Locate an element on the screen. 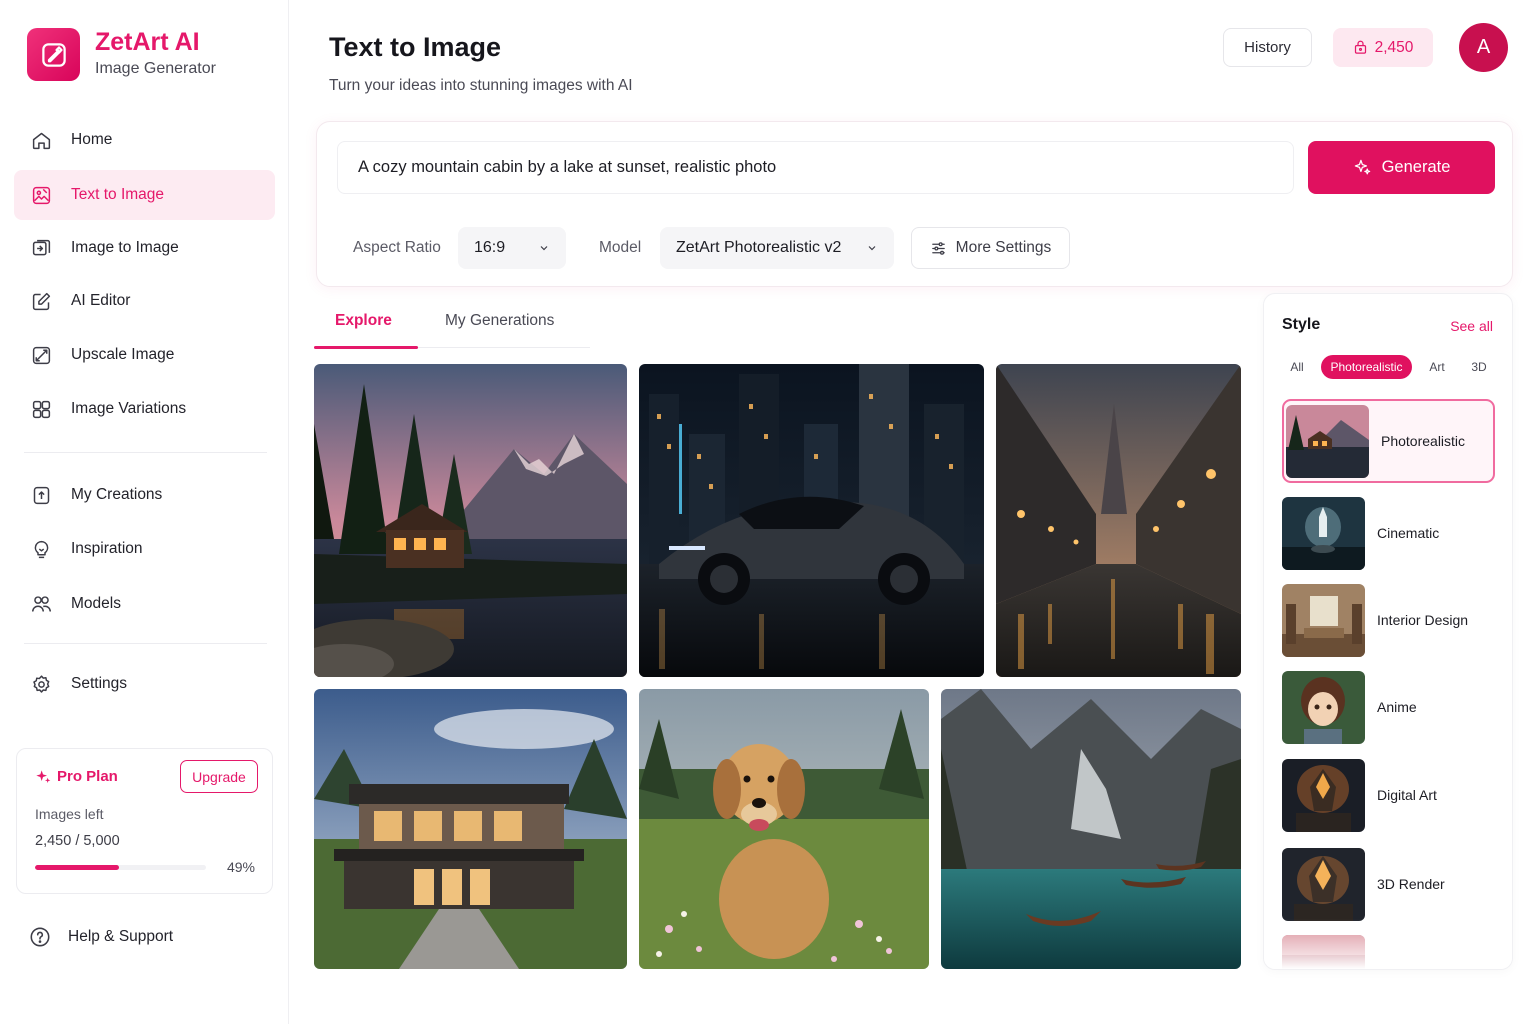 The image size is (1536, 1024). style-name: Photorealistic is located at coordinates (1423, 441).